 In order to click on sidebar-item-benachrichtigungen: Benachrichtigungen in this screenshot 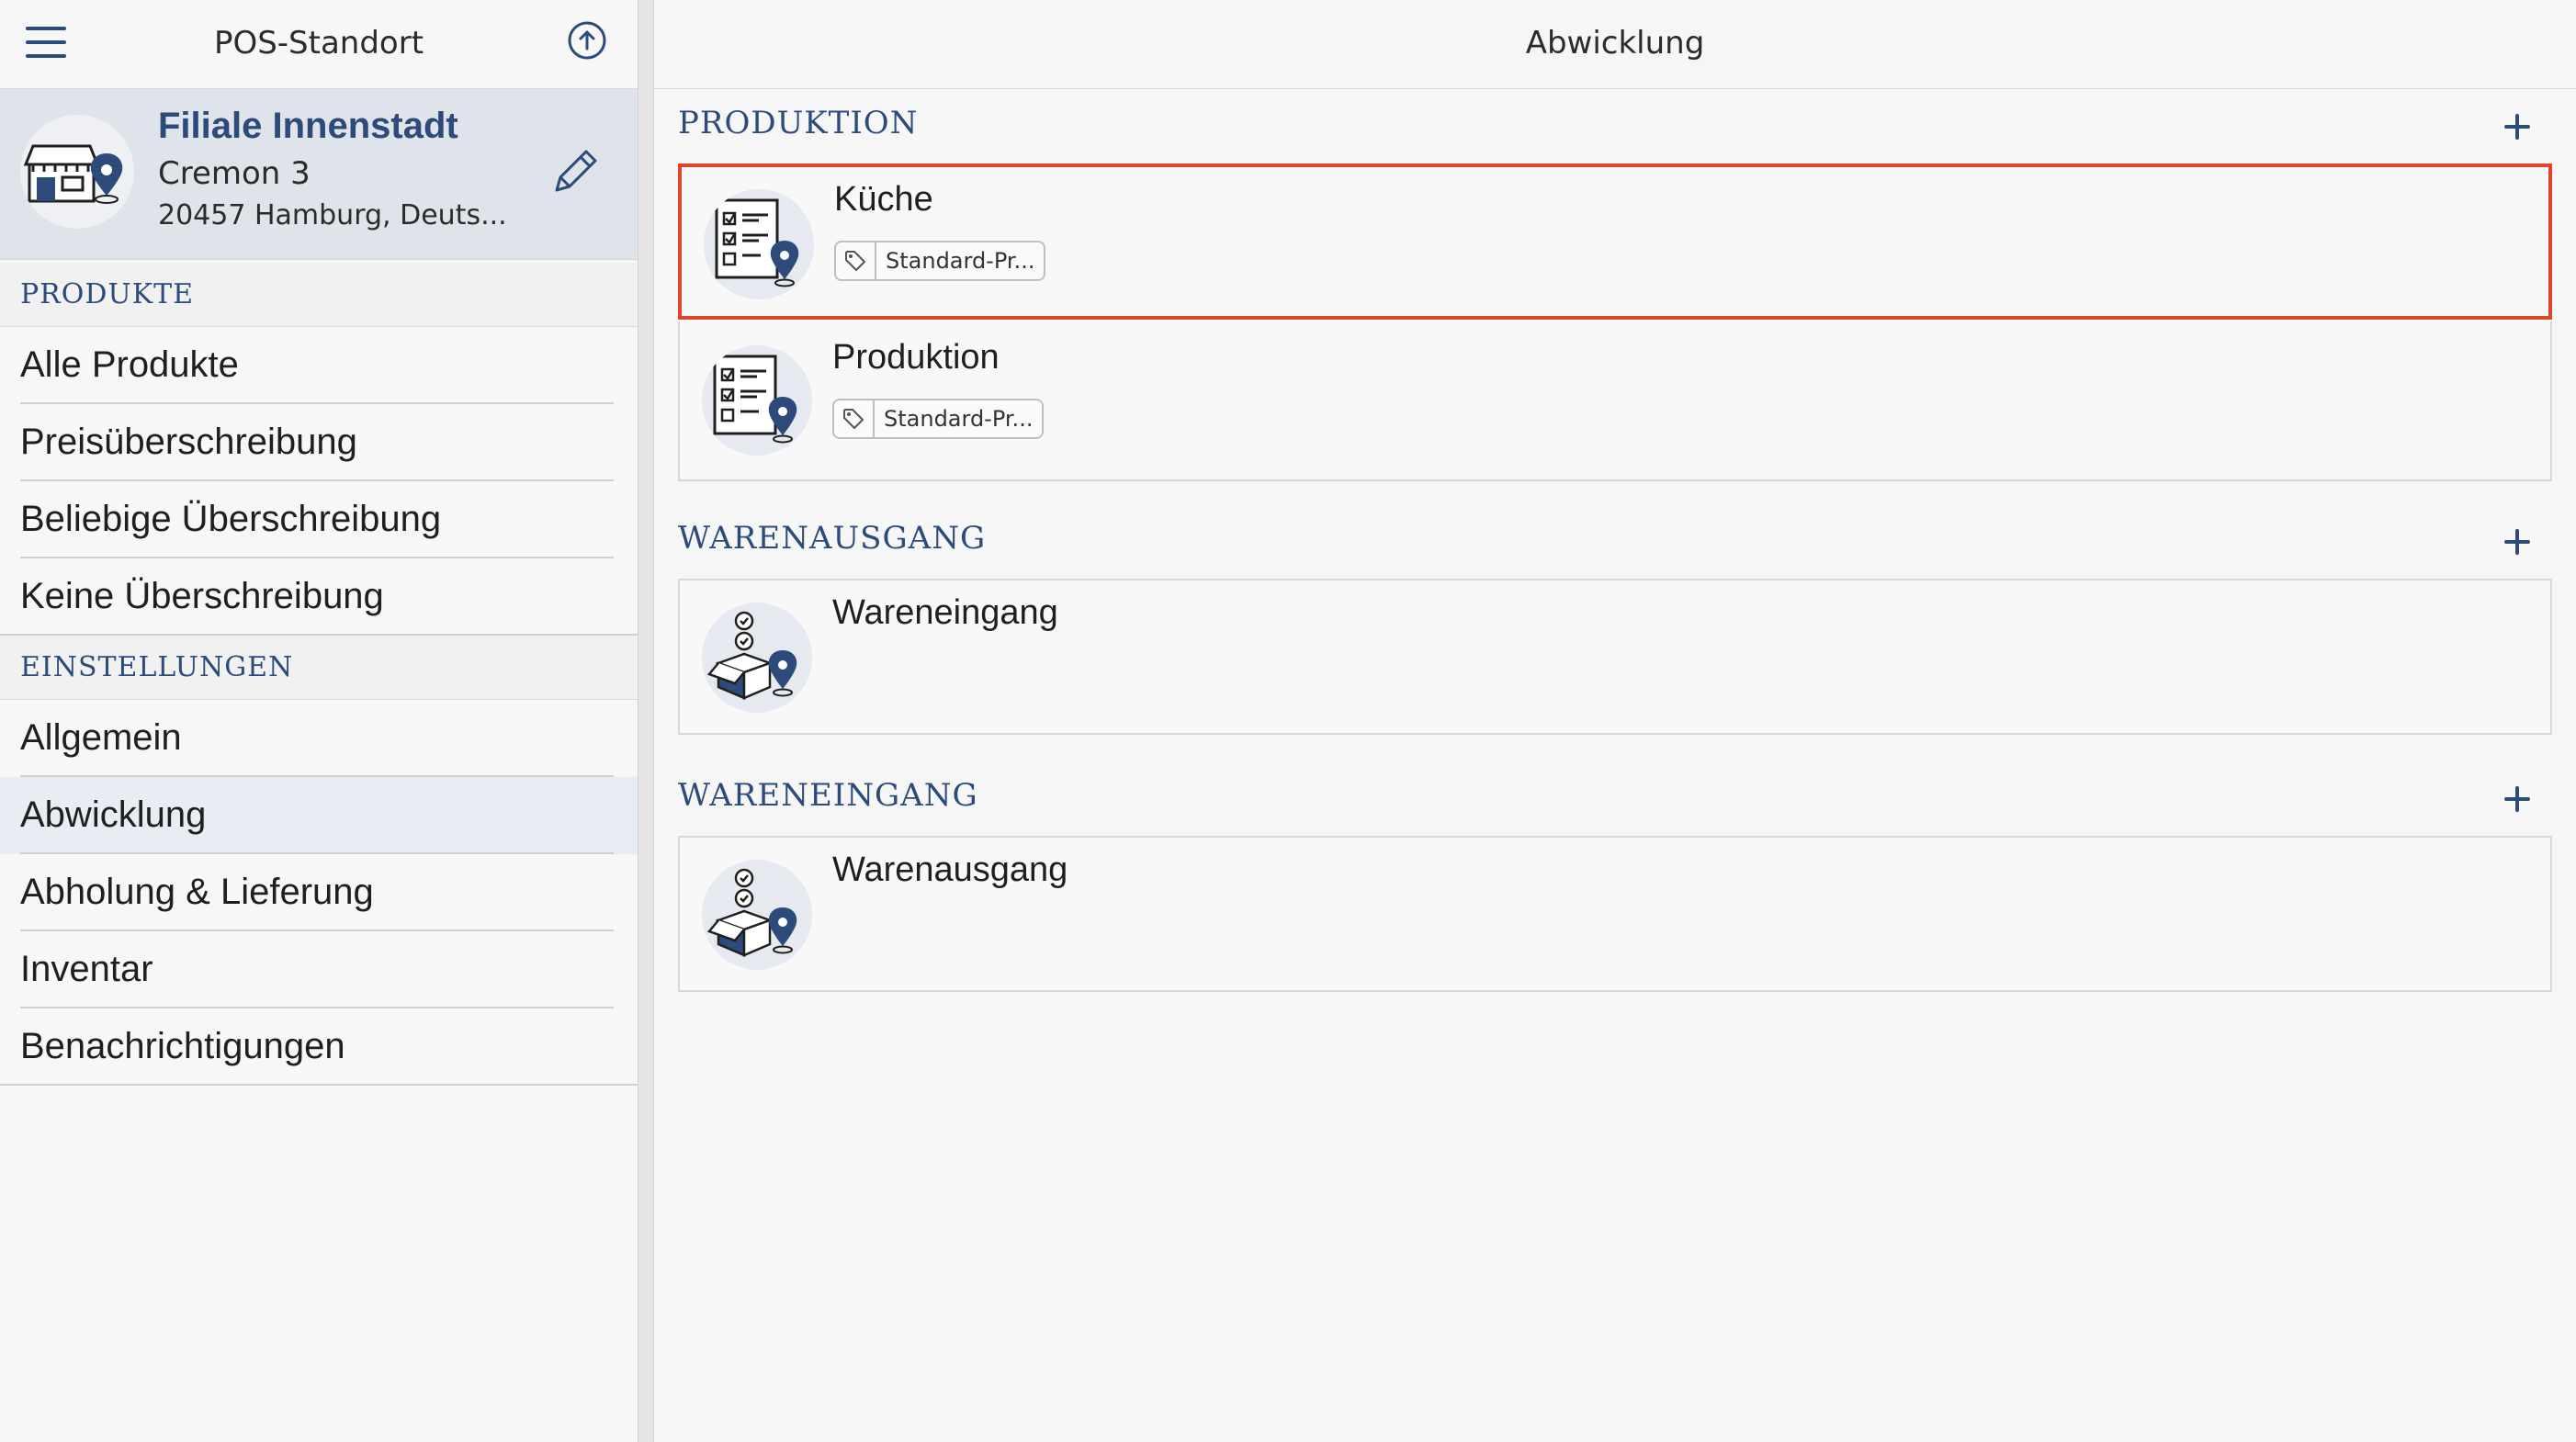, I will do `click(319, 1047)`.